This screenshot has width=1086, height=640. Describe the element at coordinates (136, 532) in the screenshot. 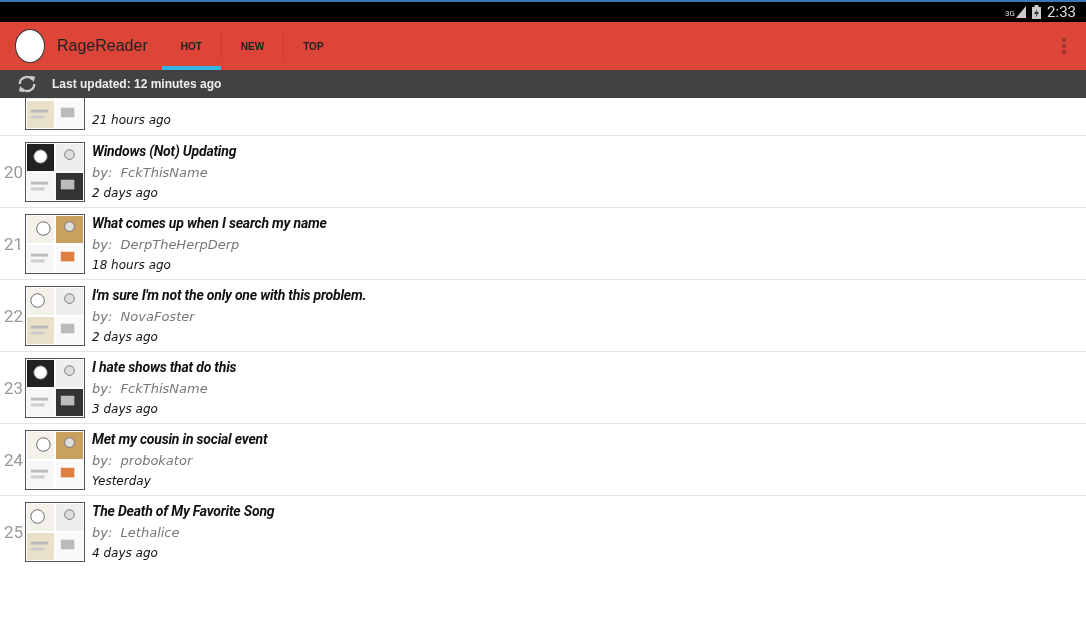

I see `post-author: by: Lethalice` at that location.